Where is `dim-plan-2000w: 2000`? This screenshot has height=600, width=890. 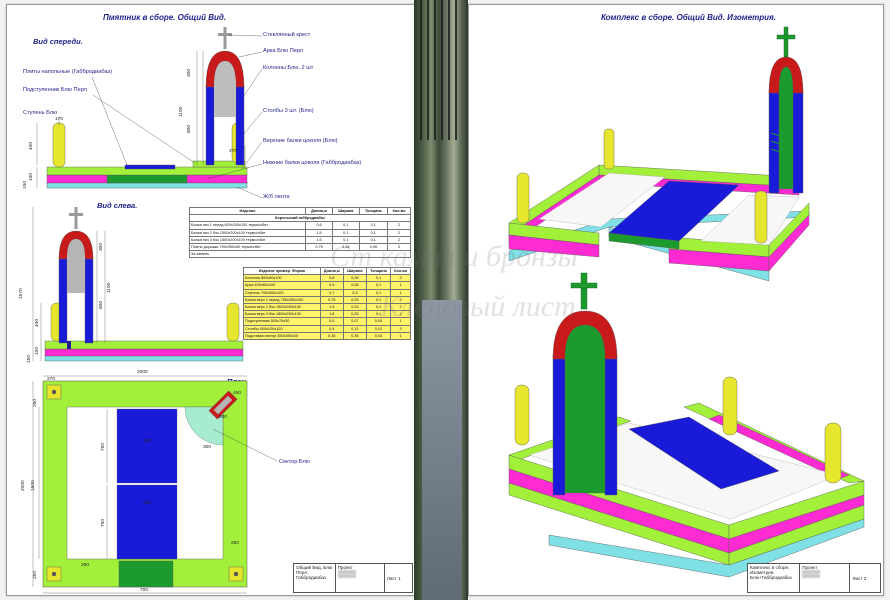 dim-plan-2000w: 2000 is located at coordinates (142, 372).